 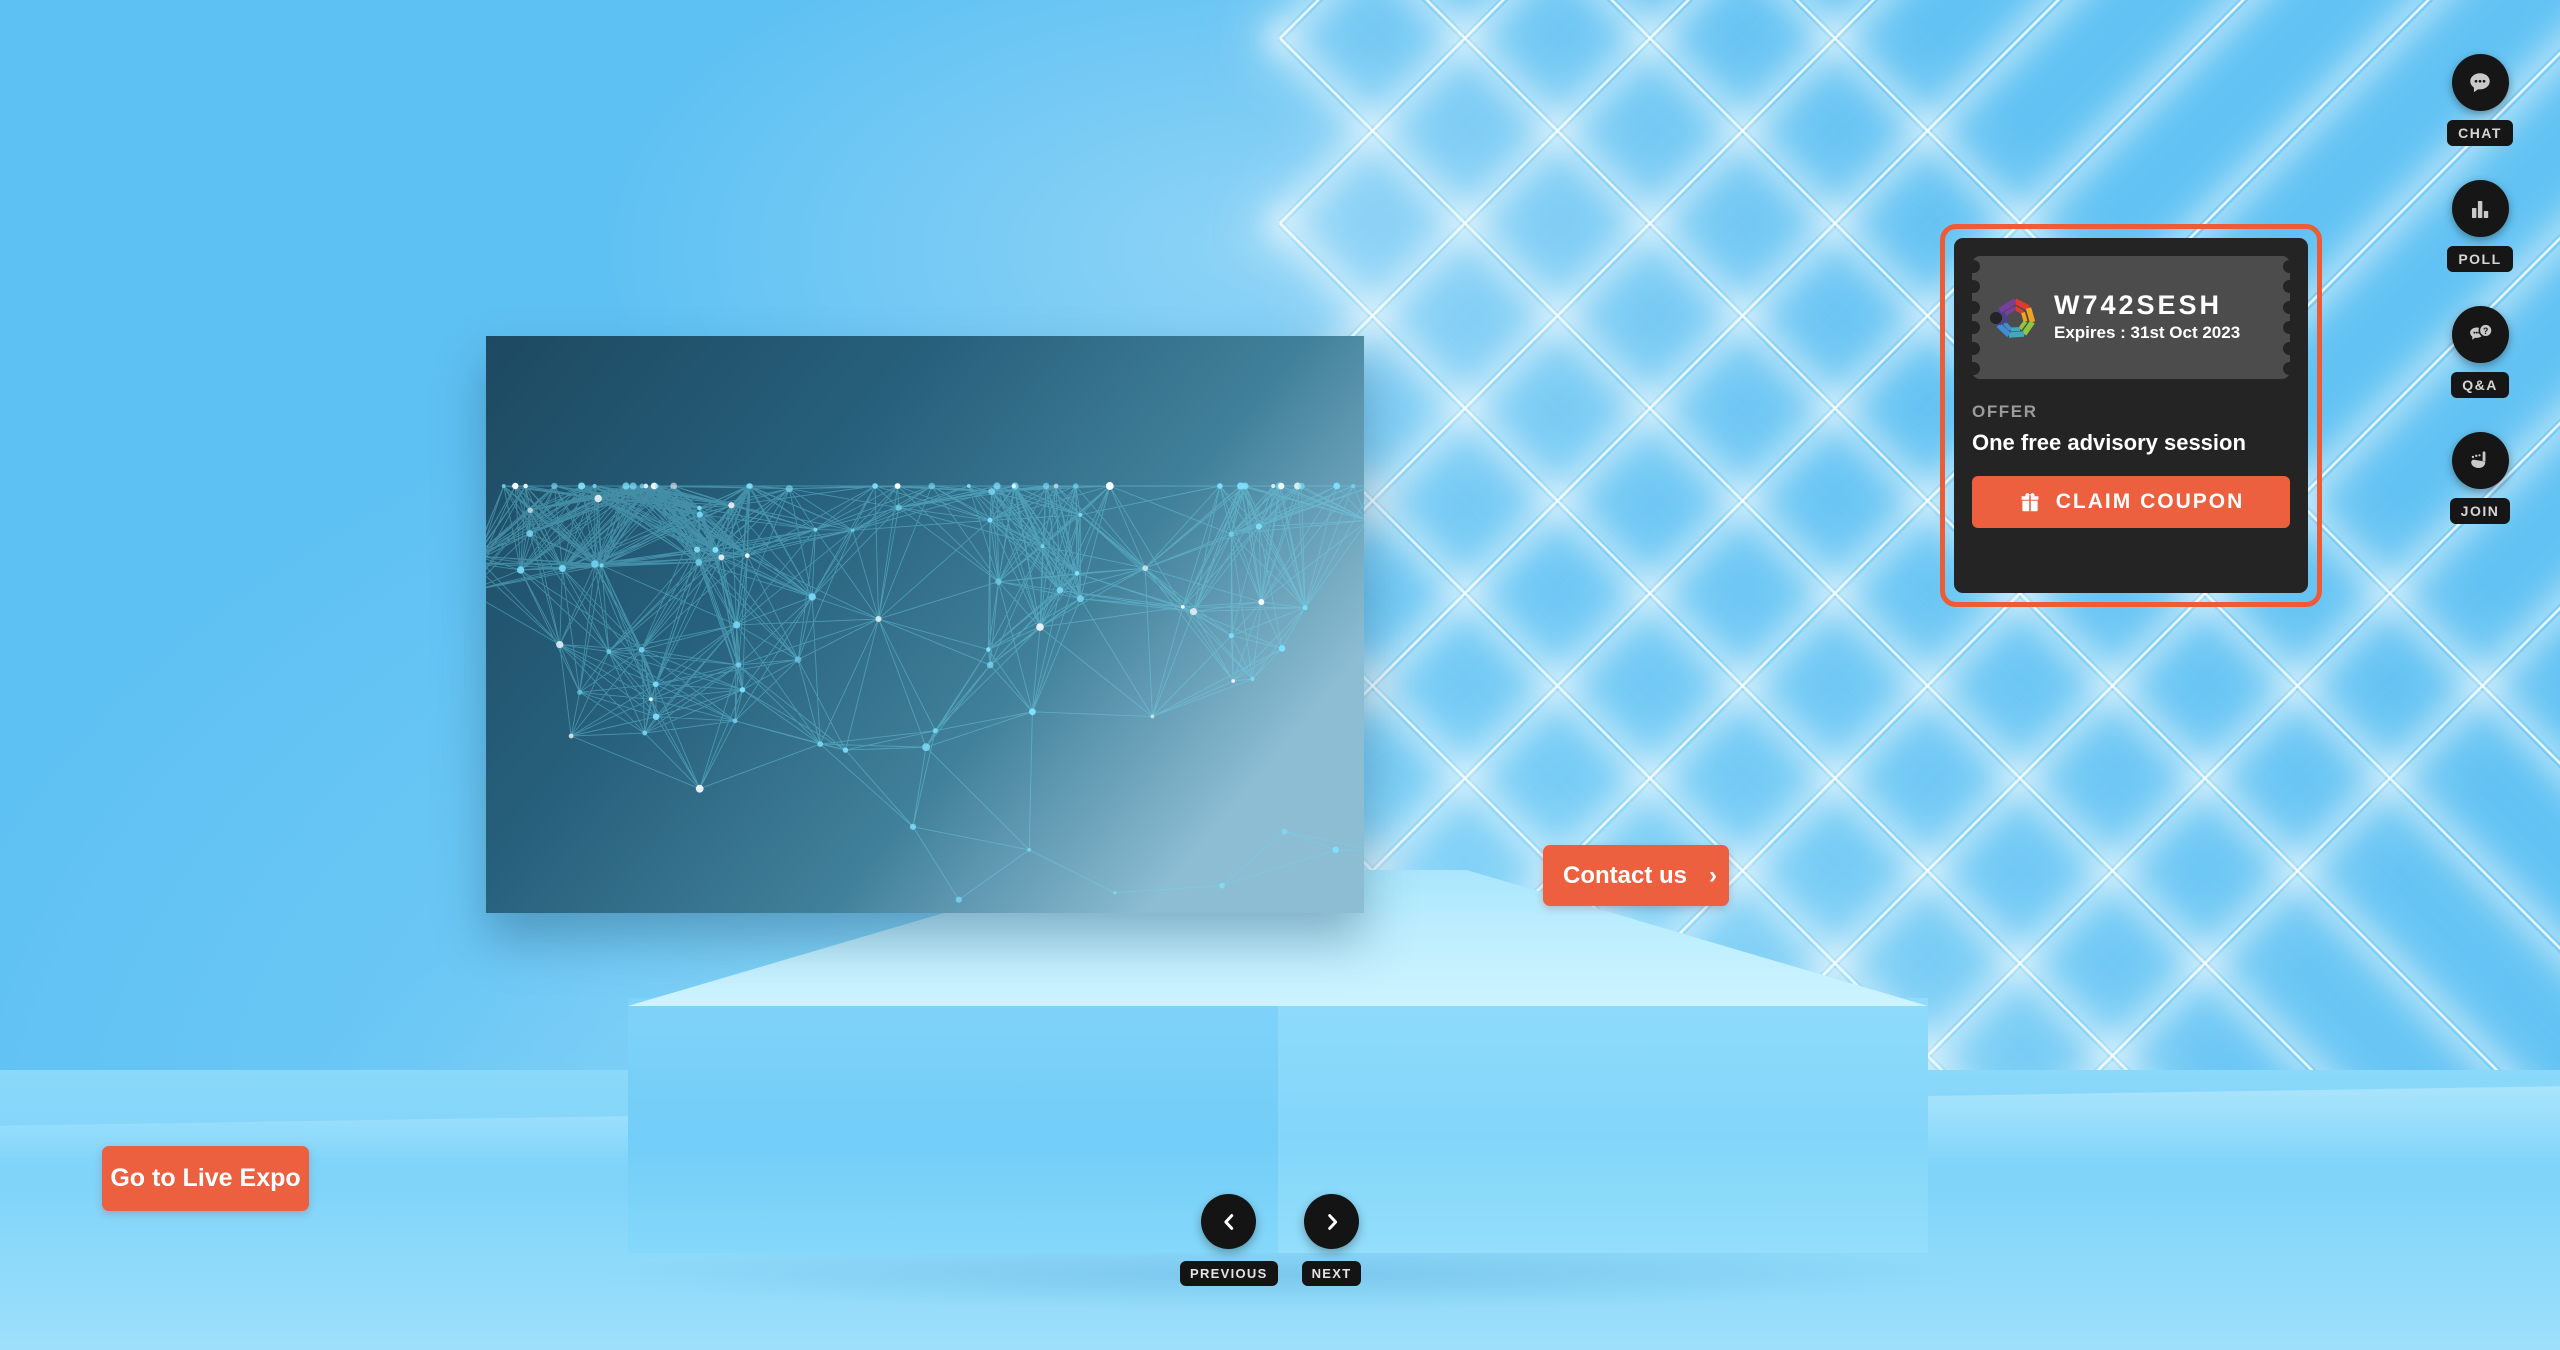 I want to click on qa-label: Q&A, so click(x=2480, y=385).